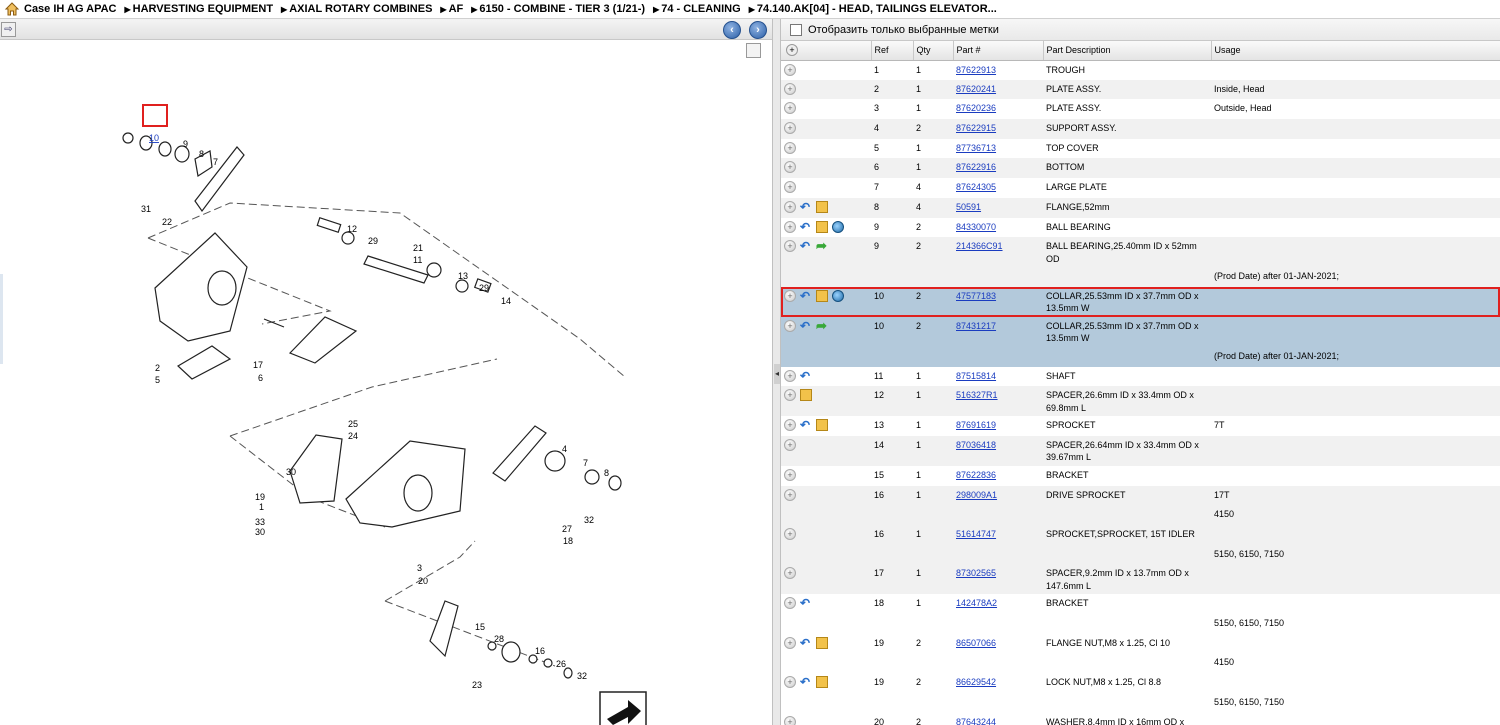 The width and height of the screenshot is (1500, 725). Describe the element at coordinates (260, 522) in the screenshot. I see `callout-label: 33` at that location.